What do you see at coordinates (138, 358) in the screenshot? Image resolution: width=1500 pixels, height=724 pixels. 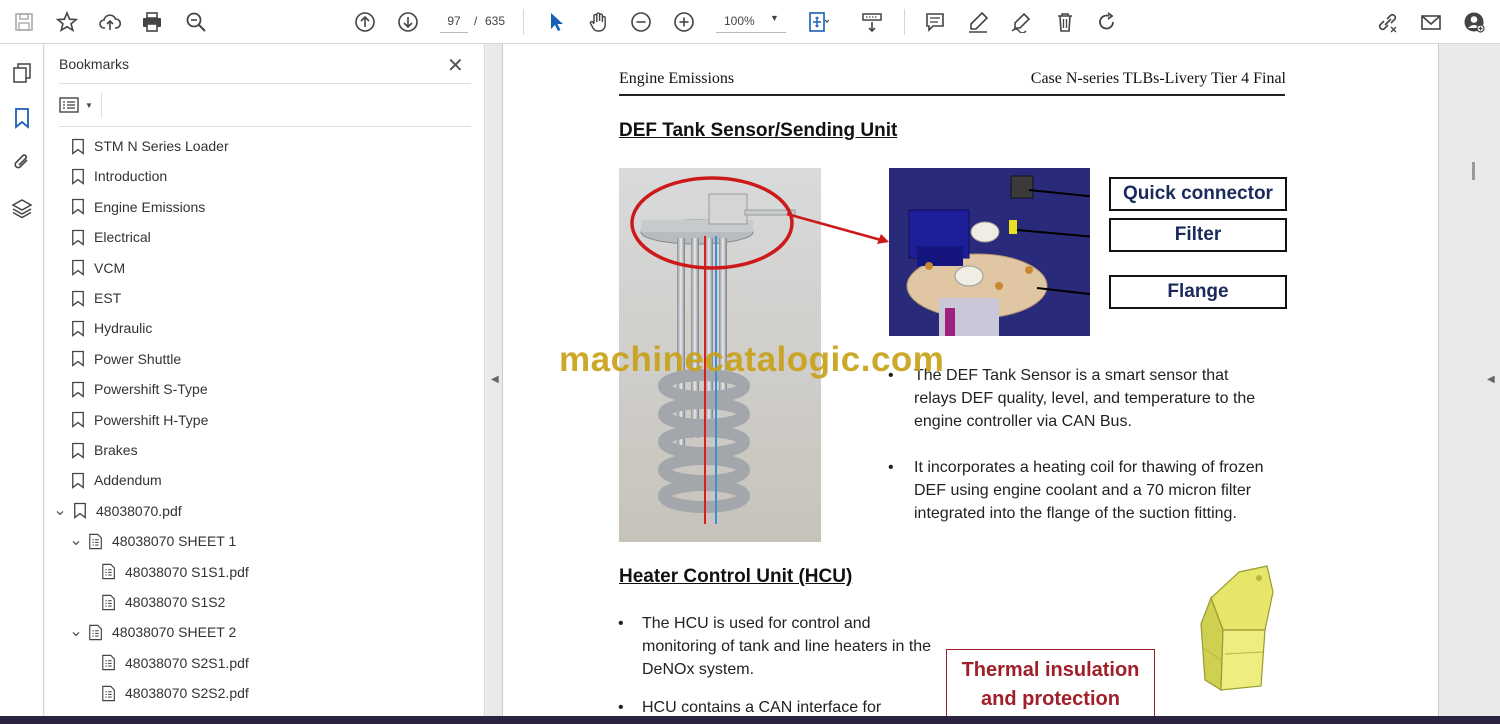 I see `bookmark-label: Power Shuttle` at bounding box center [138, 358].